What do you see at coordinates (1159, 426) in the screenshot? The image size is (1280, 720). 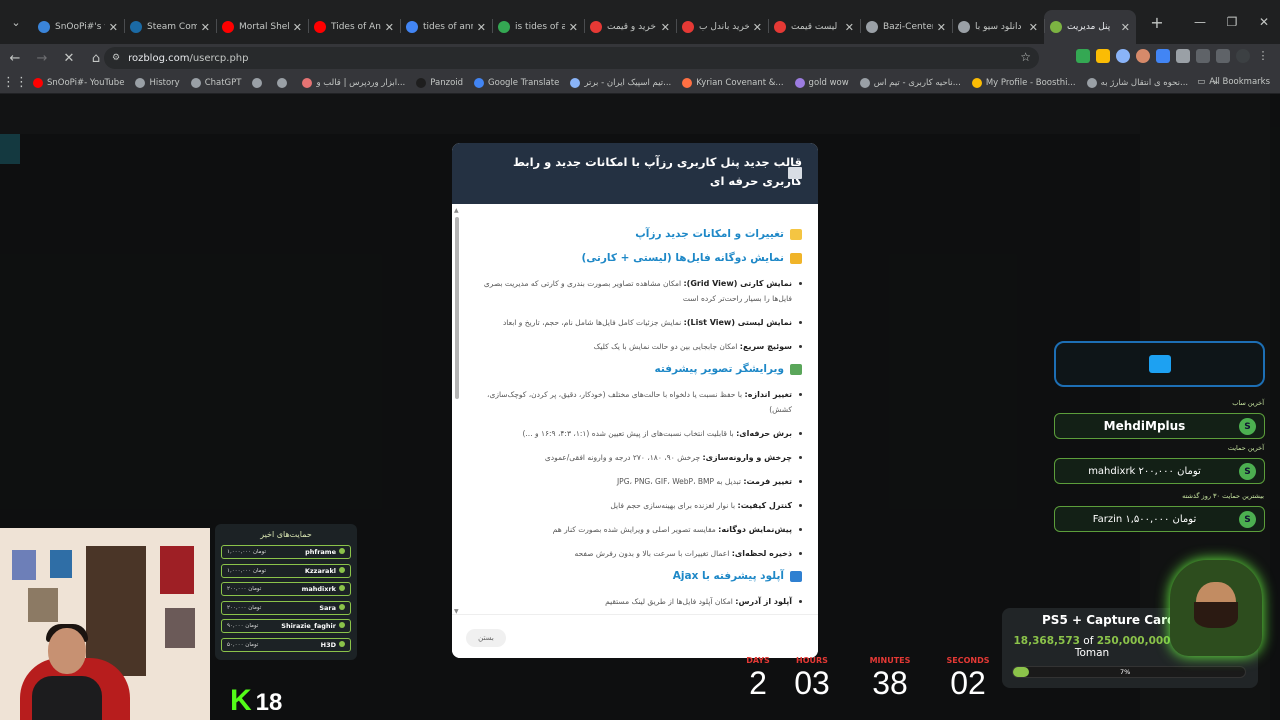 I see `last-sub-pill: MehdiMplus S` at bounding box center [1159, 426].